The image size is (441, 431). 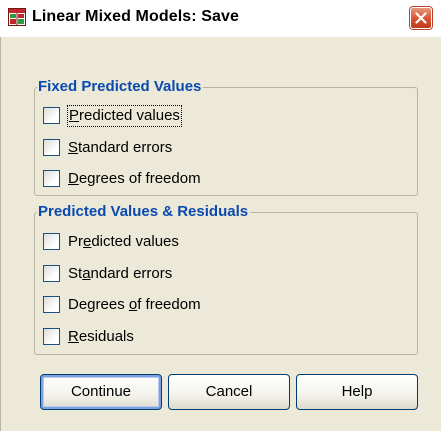 What do you see at coordinates (74, 115) in the screenshot?
I see `mnemonic-letter: P` at bounding box center [74, 115].